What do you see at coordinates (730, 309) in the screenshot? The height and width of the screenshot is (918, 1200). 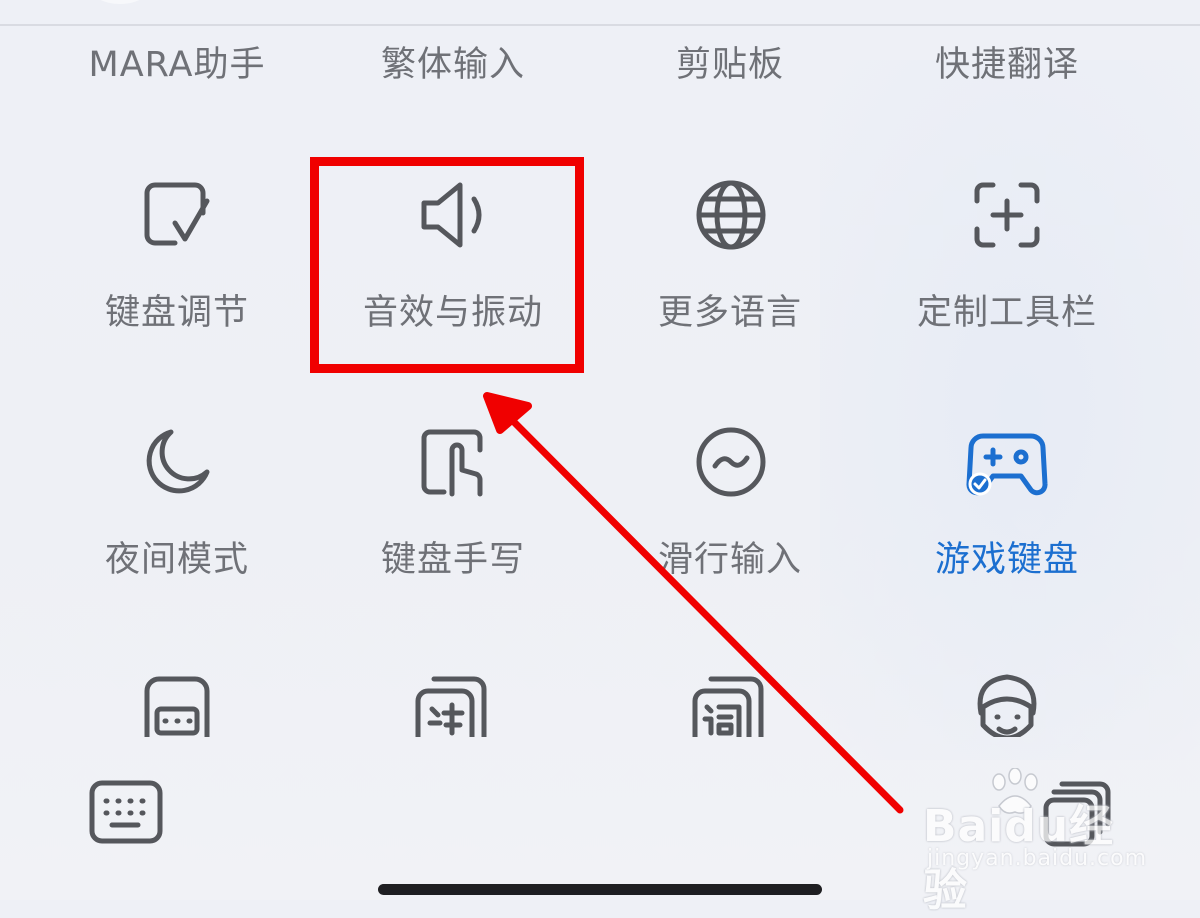 I see `more-languages-label: 更多语言` at bounding box center [730, 309].